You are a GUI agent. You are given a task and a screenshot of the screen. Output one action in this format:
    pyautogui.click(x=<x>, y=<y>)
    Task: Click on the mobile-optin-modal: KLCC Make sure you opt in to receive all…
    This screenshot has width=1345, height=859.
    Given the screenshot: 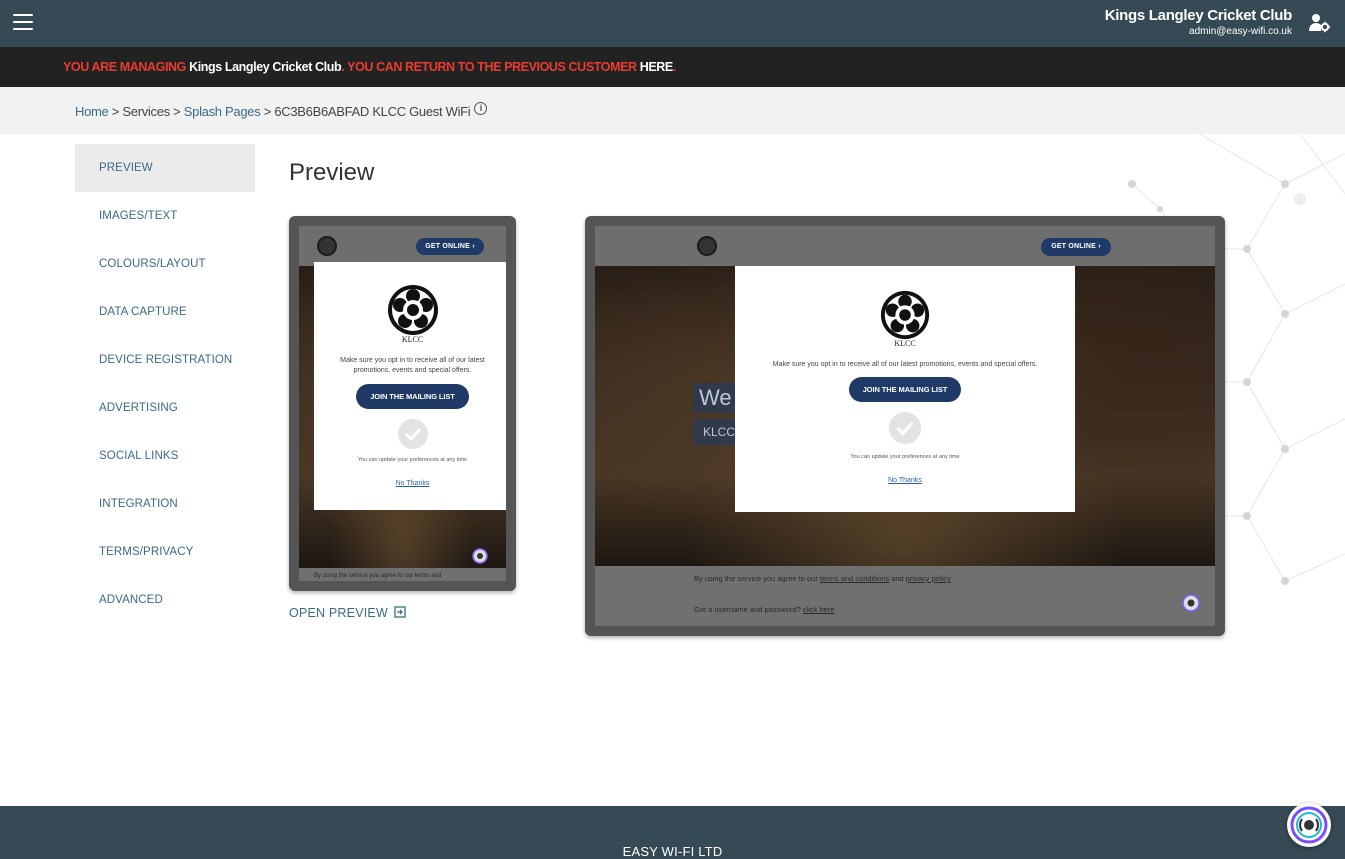 What is the action you would take?
    pyautogui.click(x=410, y=386)
    